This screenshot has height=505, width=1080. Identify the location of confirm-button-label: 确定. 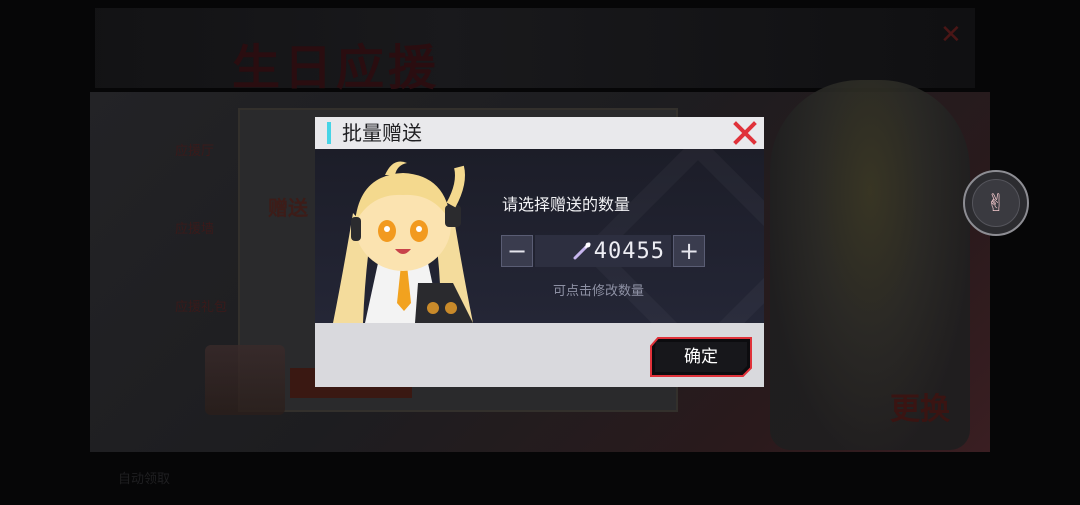
(701, 357).